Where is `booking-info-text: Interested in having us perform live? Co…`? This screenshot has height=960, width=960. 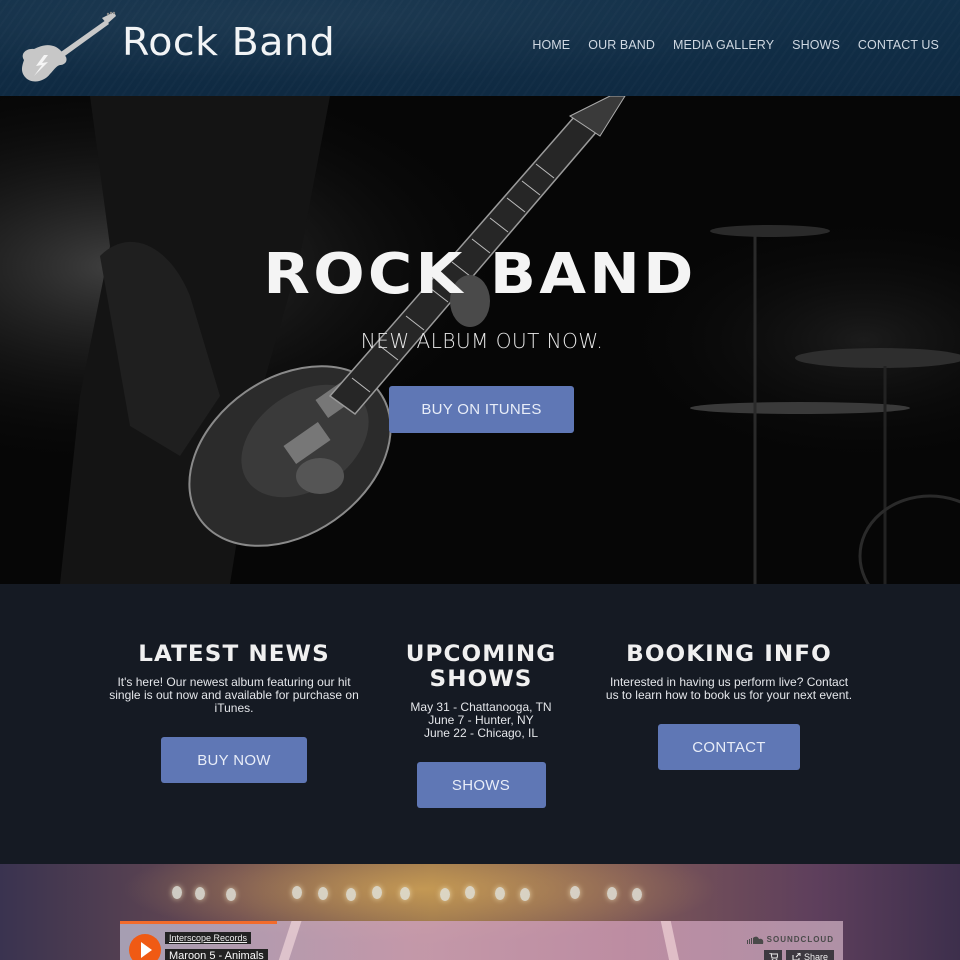 booking-info-text: Interested in having us perform live? Co… is located at coordinates (729, 688).